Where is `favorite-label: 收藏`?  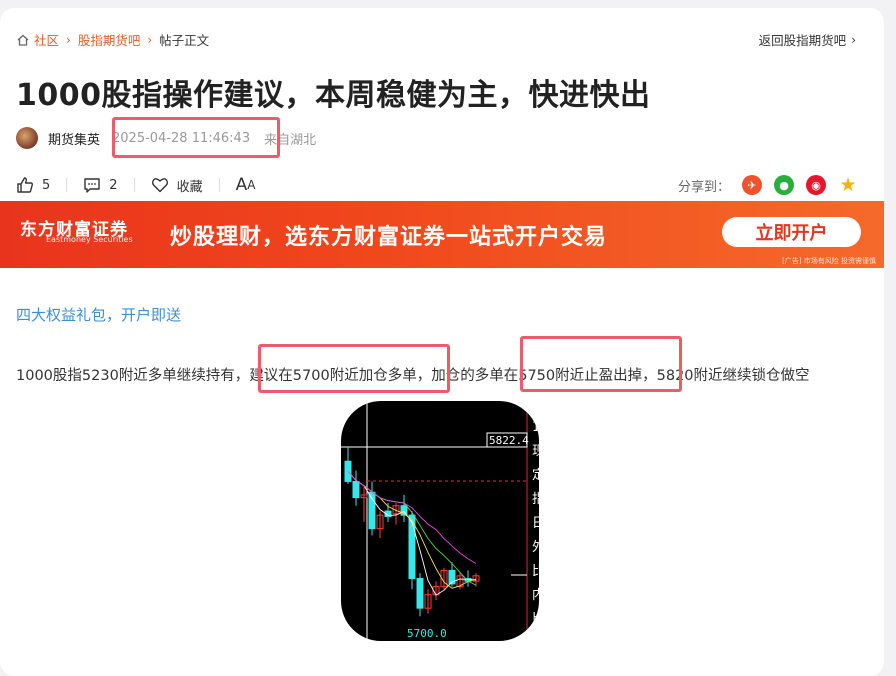 favorite-label: 收藏 is located at coordinates (189, 187).